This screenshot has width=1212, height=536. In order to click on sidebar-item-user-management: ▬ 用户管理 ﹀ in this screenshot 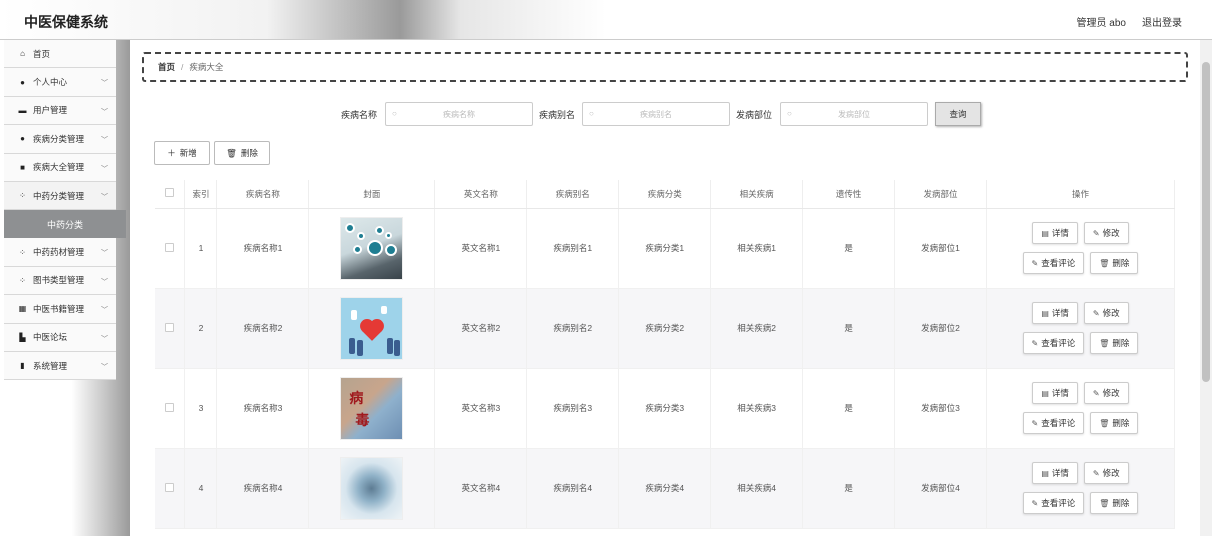, I will do `click(60, 111)`.